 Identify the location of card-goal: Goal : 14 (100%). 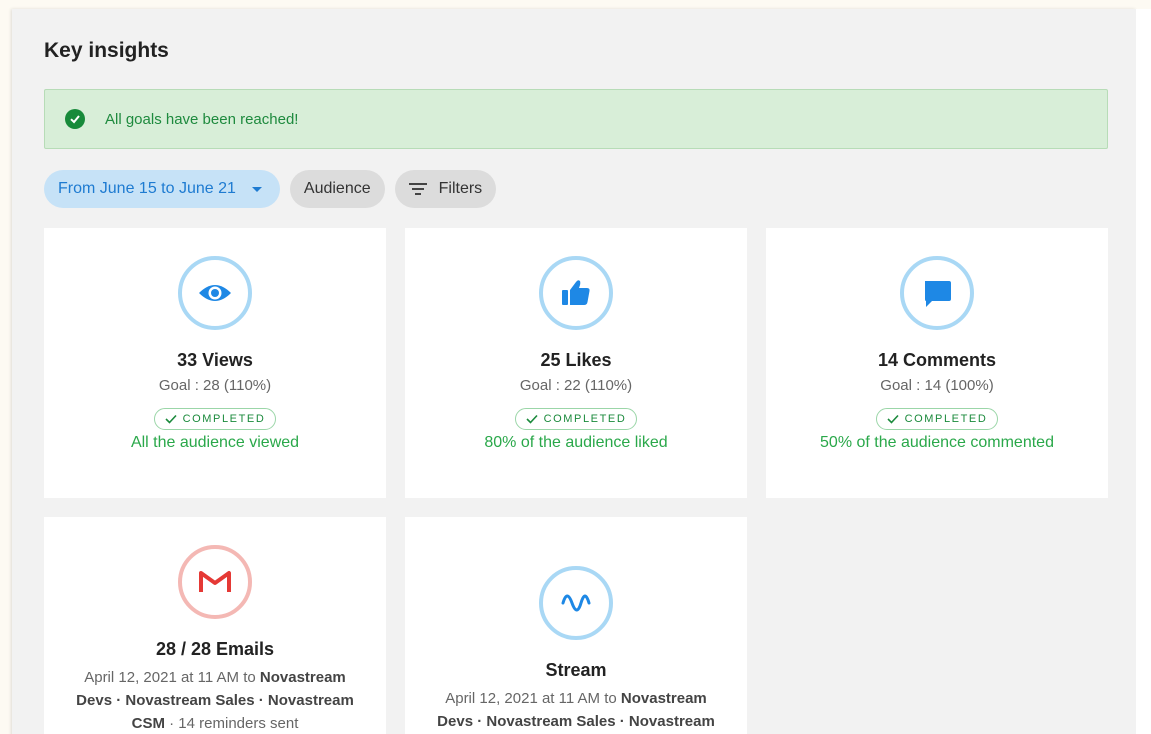
(937, 385).